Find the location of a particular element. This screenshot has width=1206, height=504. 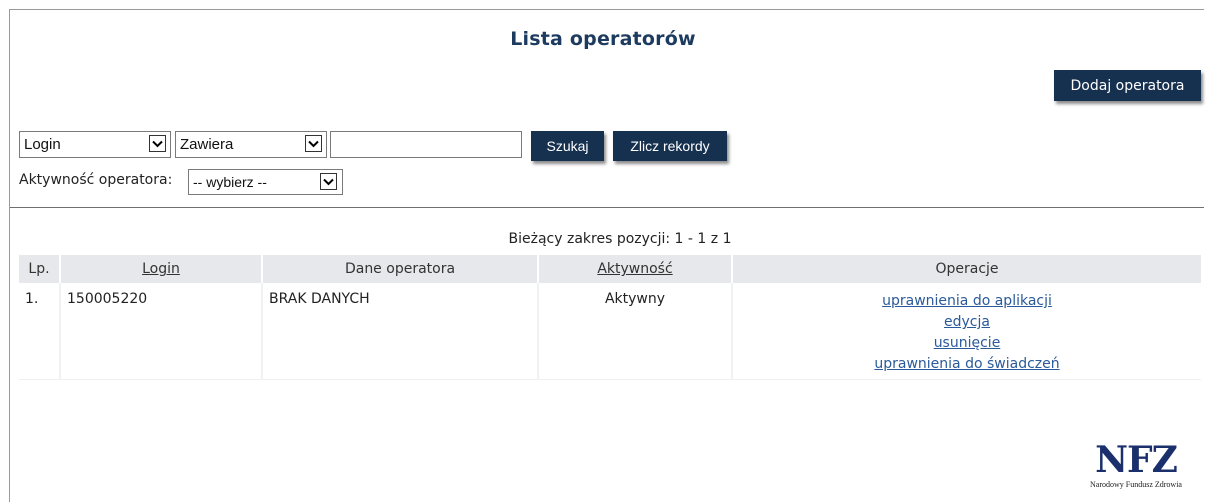

activity-select: -- wybierz -- is located at coordinates (265, 182).